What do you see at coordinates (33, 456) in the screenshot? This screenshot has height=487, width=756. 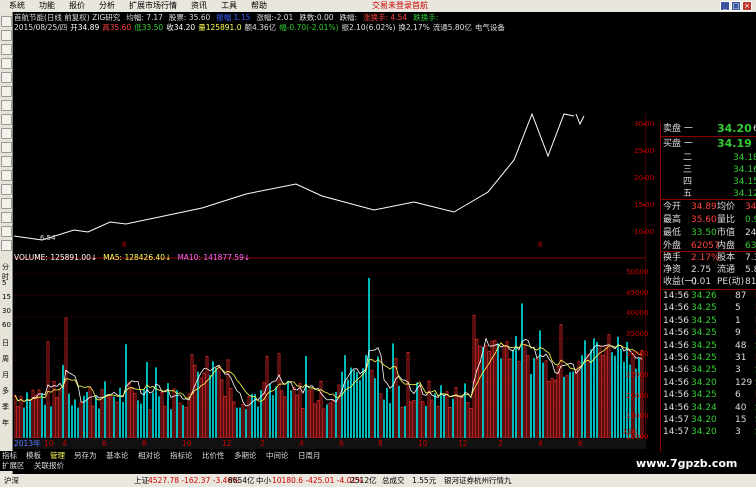 I see `indicator-tab-1: 模板` at bounding box center [33, 456].